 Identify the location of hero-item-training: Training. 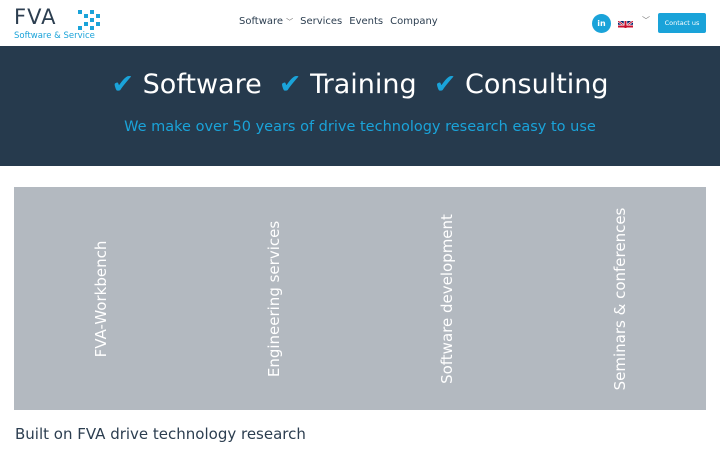
(363, 84).